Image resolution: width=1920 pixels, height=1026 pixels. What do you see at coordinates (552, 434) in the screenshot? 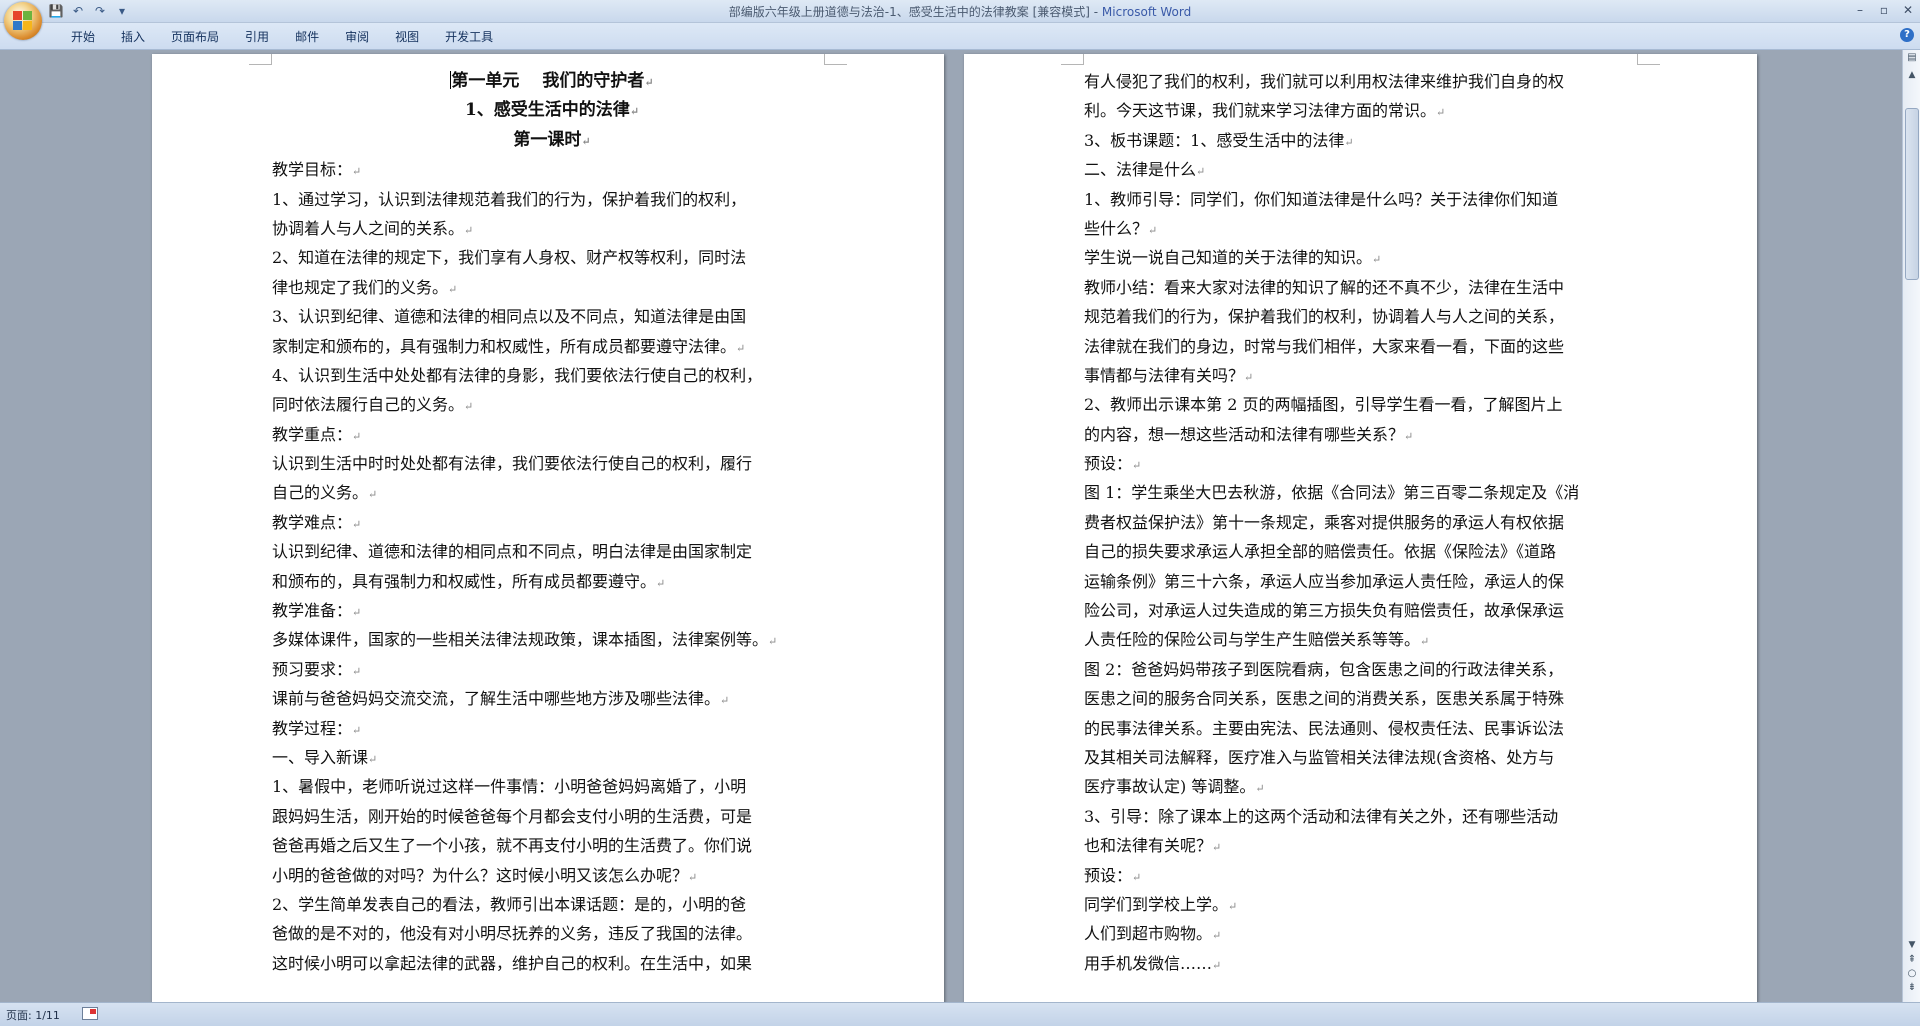
I see `text-line: 教学重点：↵` at bounding box center [552, 434].